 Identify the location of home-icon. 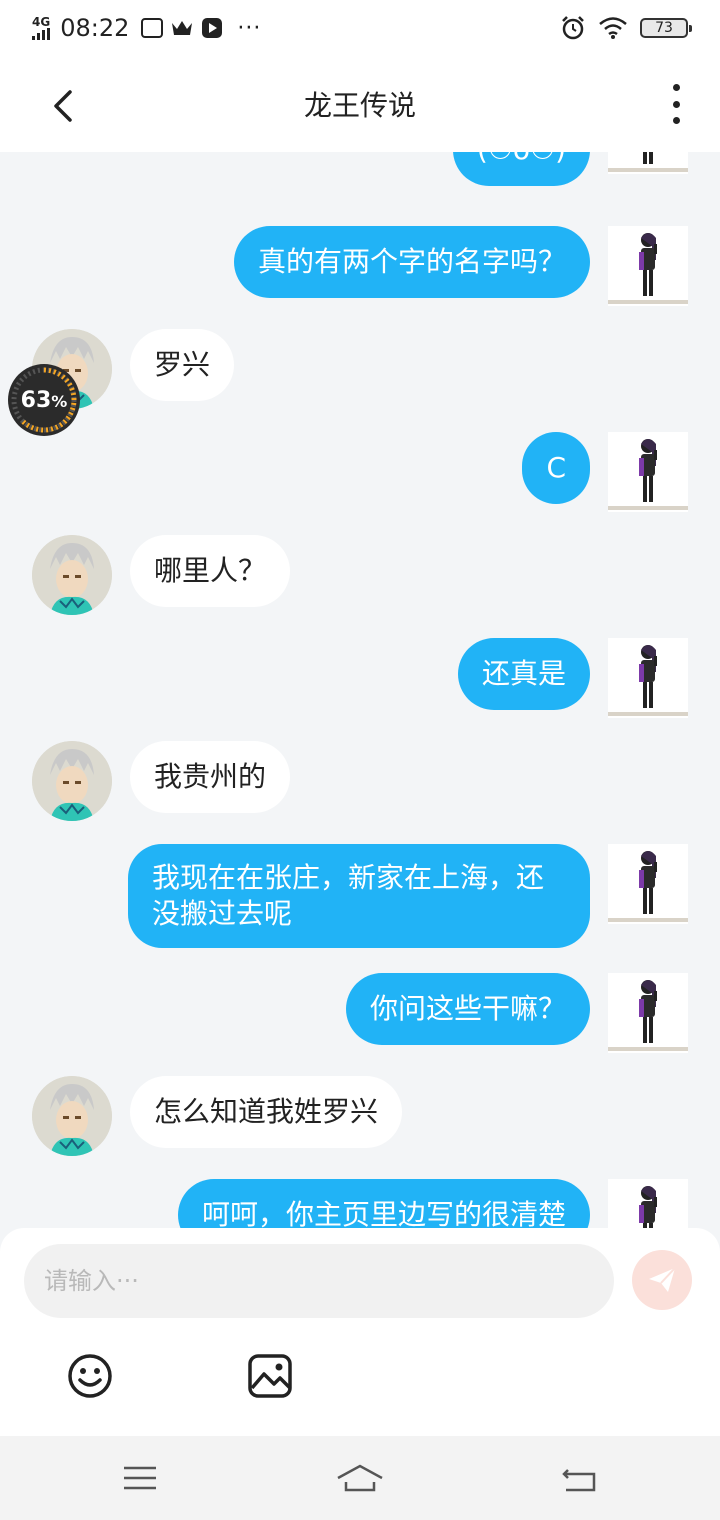
(360, 1478).